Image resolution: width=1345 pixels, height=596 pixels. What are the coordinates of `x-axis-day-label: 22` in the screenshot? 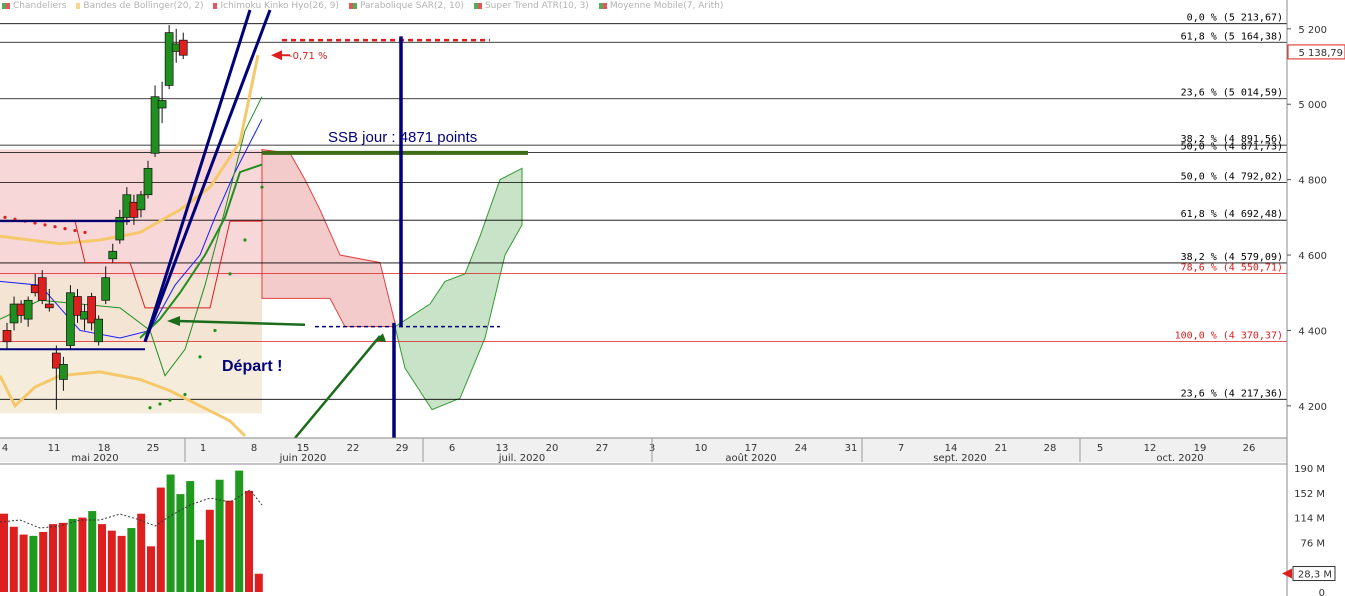 It's located at (353, 448).